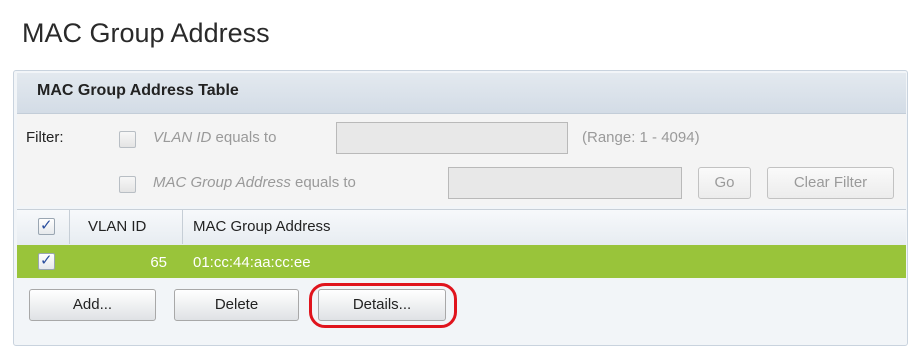  I want to click on vlan-range-hint: (Range: 1 - 4094), so click(641, 137).